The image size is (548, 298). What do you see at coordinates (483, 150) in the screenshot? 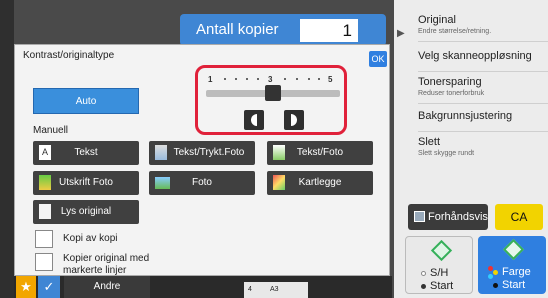
I see `erase-item: Slett Slett skygge rundt` at bounding box center [483, 150].